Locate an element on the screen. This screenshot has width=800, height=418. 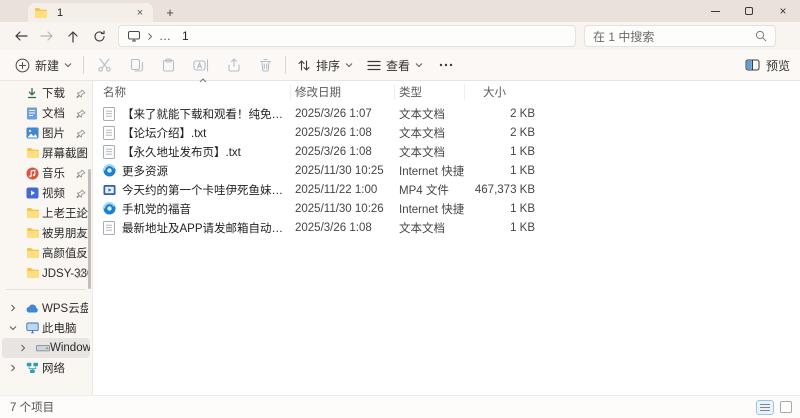
sidebar-item: JDSY-330-迷 is located at coordinates (46, 273).